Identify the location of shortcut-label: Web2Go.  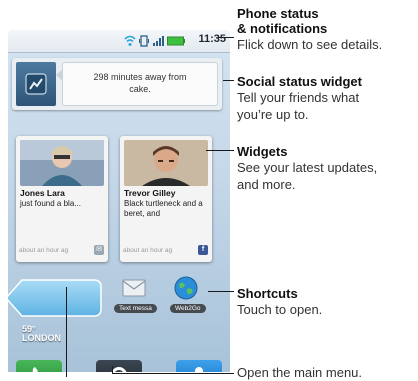
(188, 308).